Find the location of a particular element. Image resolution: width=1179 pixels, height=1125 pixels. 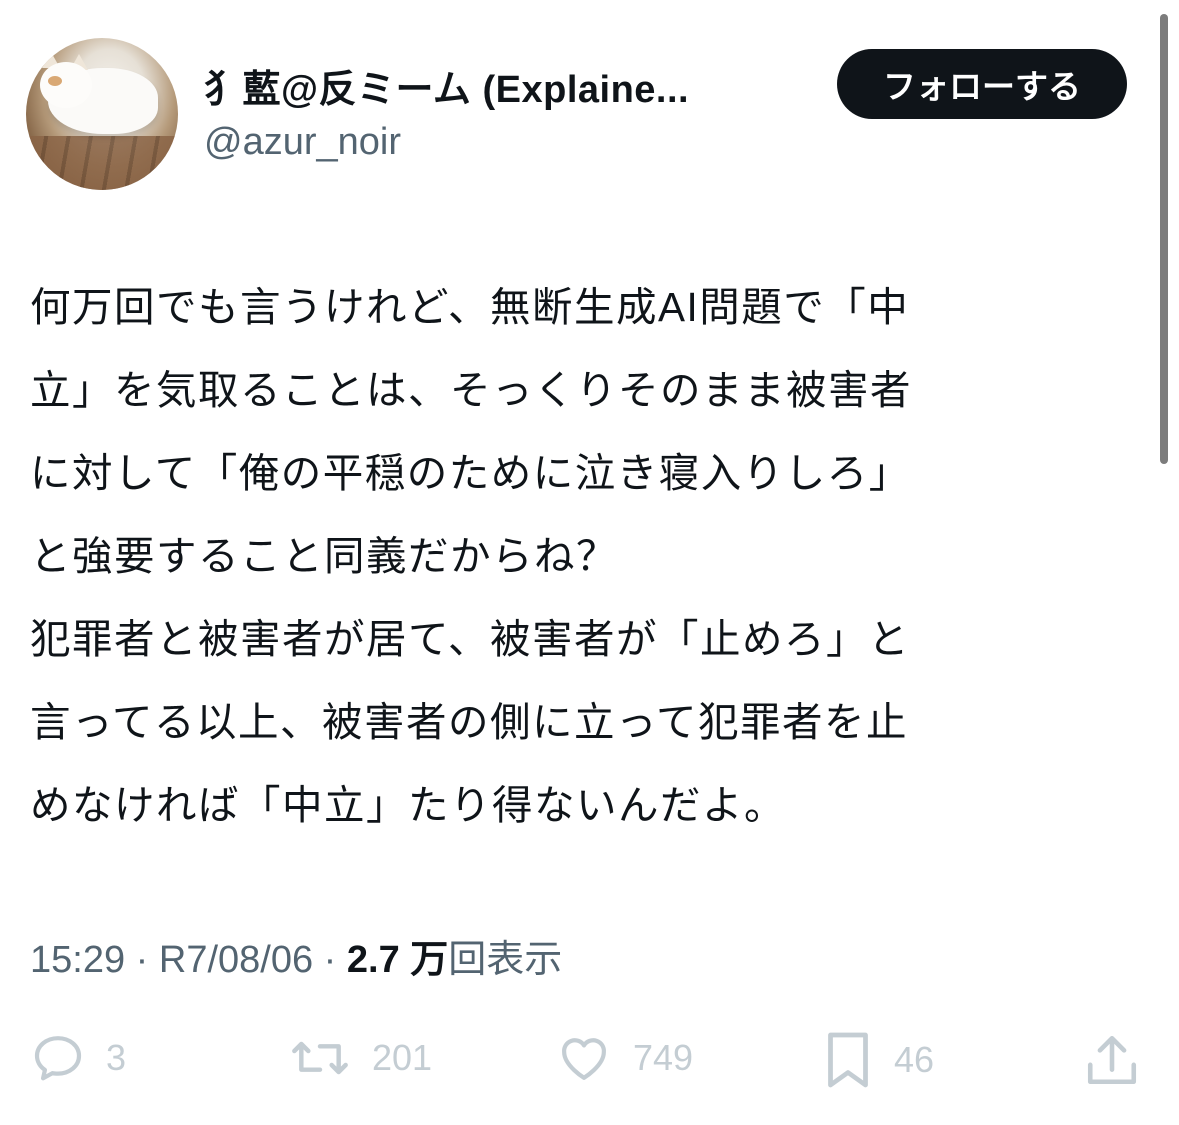

like-button: 749 is located at coordinates (624, 1058).